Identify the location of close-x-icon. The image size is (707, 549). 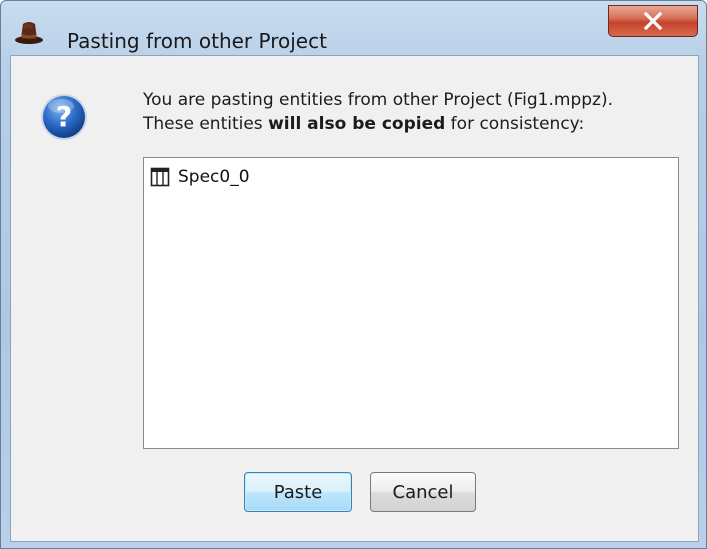
(653, 21).